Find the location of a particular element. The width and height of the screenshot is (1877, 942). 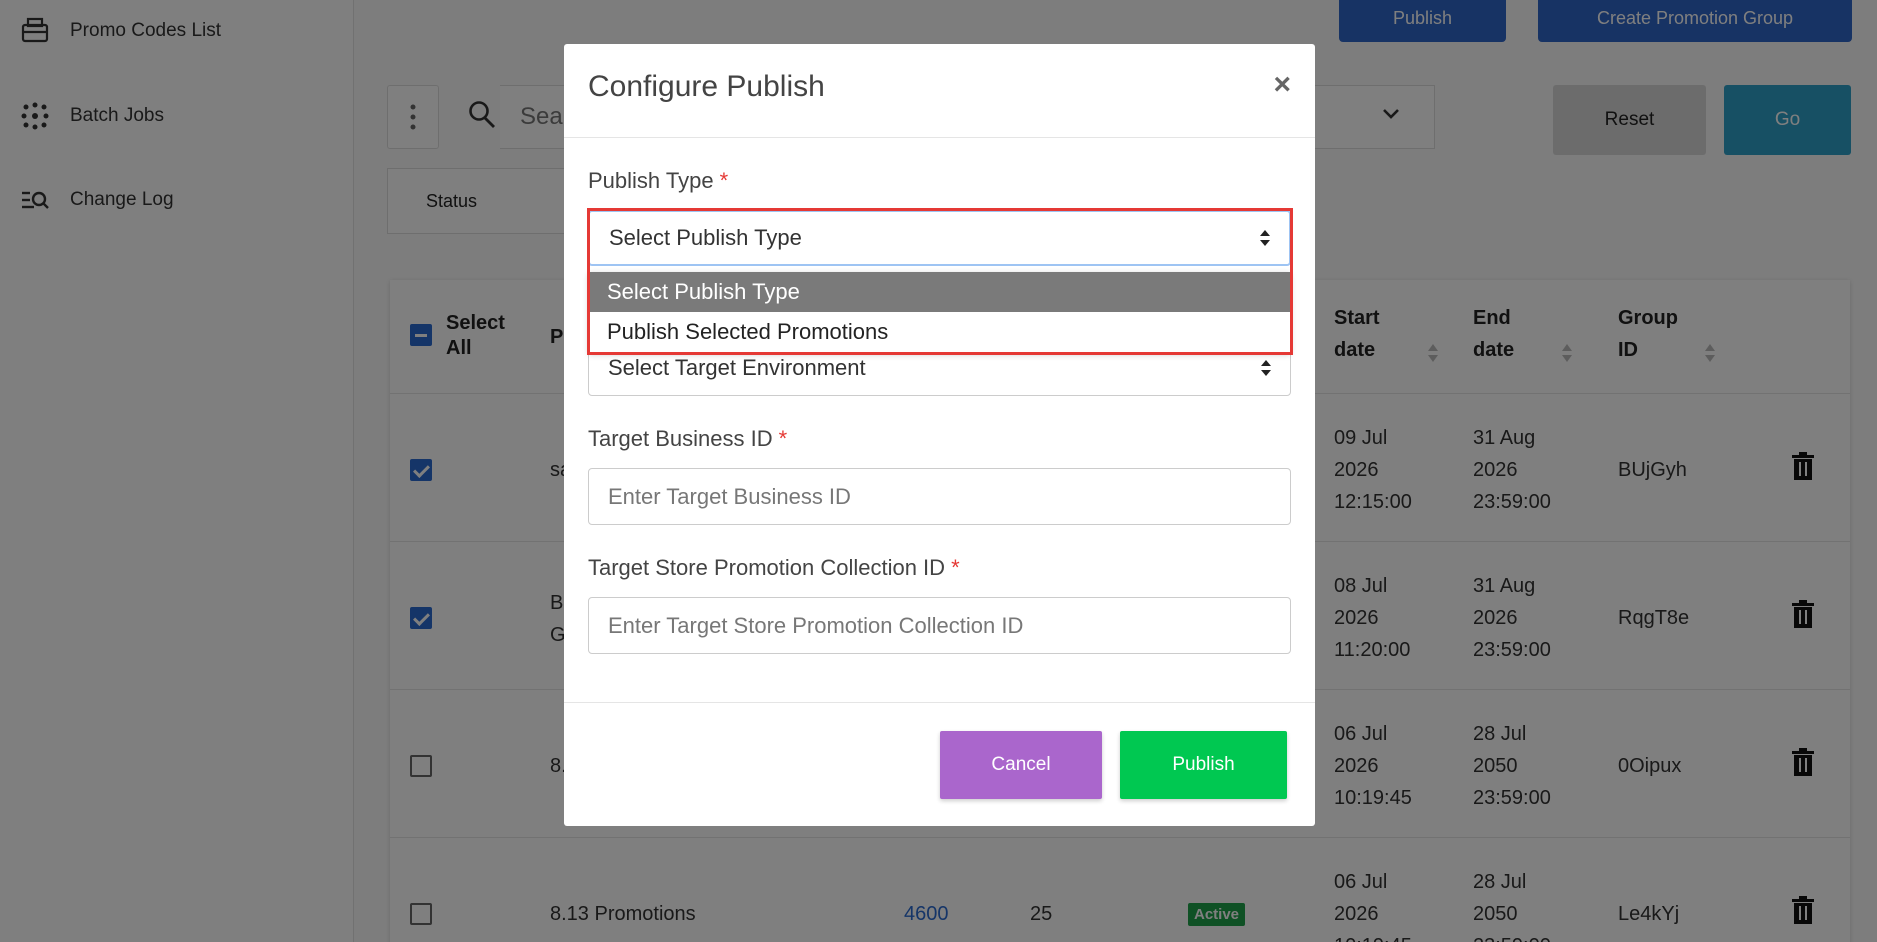

close-icon: × is located at coordinates (1282, 85).